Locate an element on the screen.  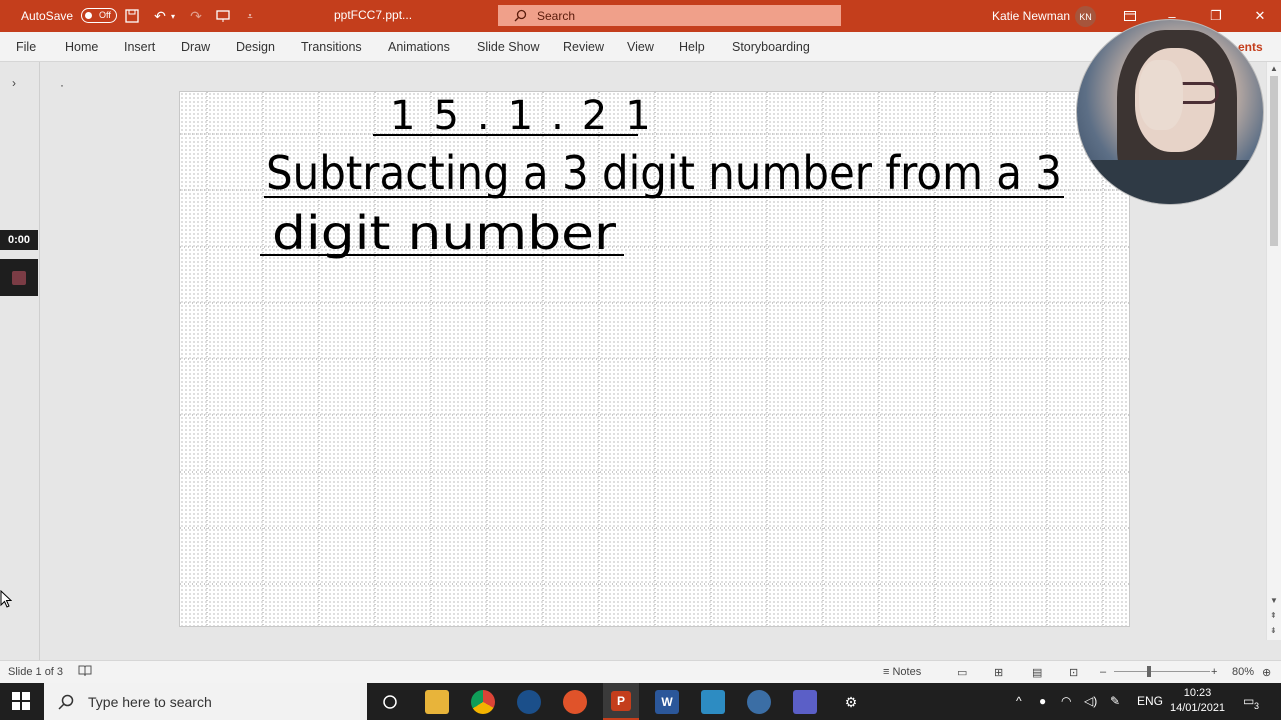
webcam-overlay is located at coordinates (1170, 112).